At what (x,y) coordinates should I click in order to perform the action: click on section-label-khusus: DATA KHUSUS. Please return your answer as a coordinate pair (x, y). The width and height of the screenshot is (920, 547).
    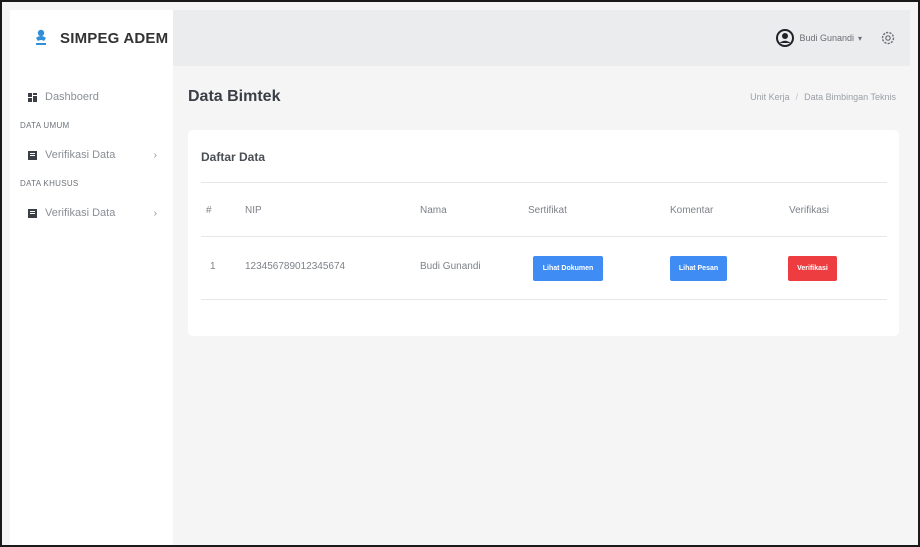
    Looking at the image, I should click on (49, 183).